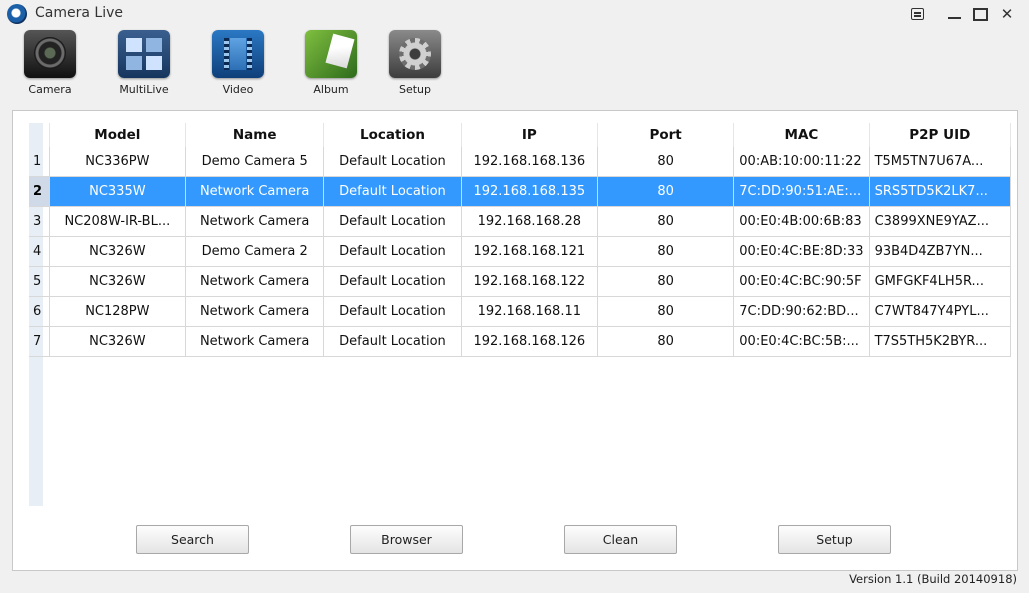  I want to click on row-number: 1, so click(39, 162).